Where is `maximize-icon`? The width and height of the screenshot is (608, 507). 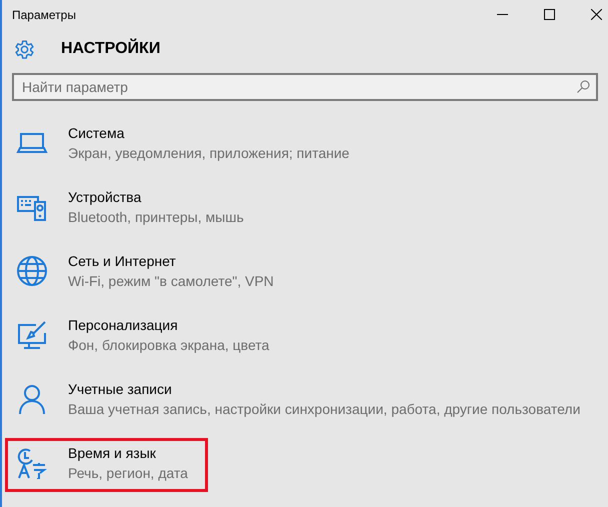
maximize-icon is located at coordinates (549, 14).